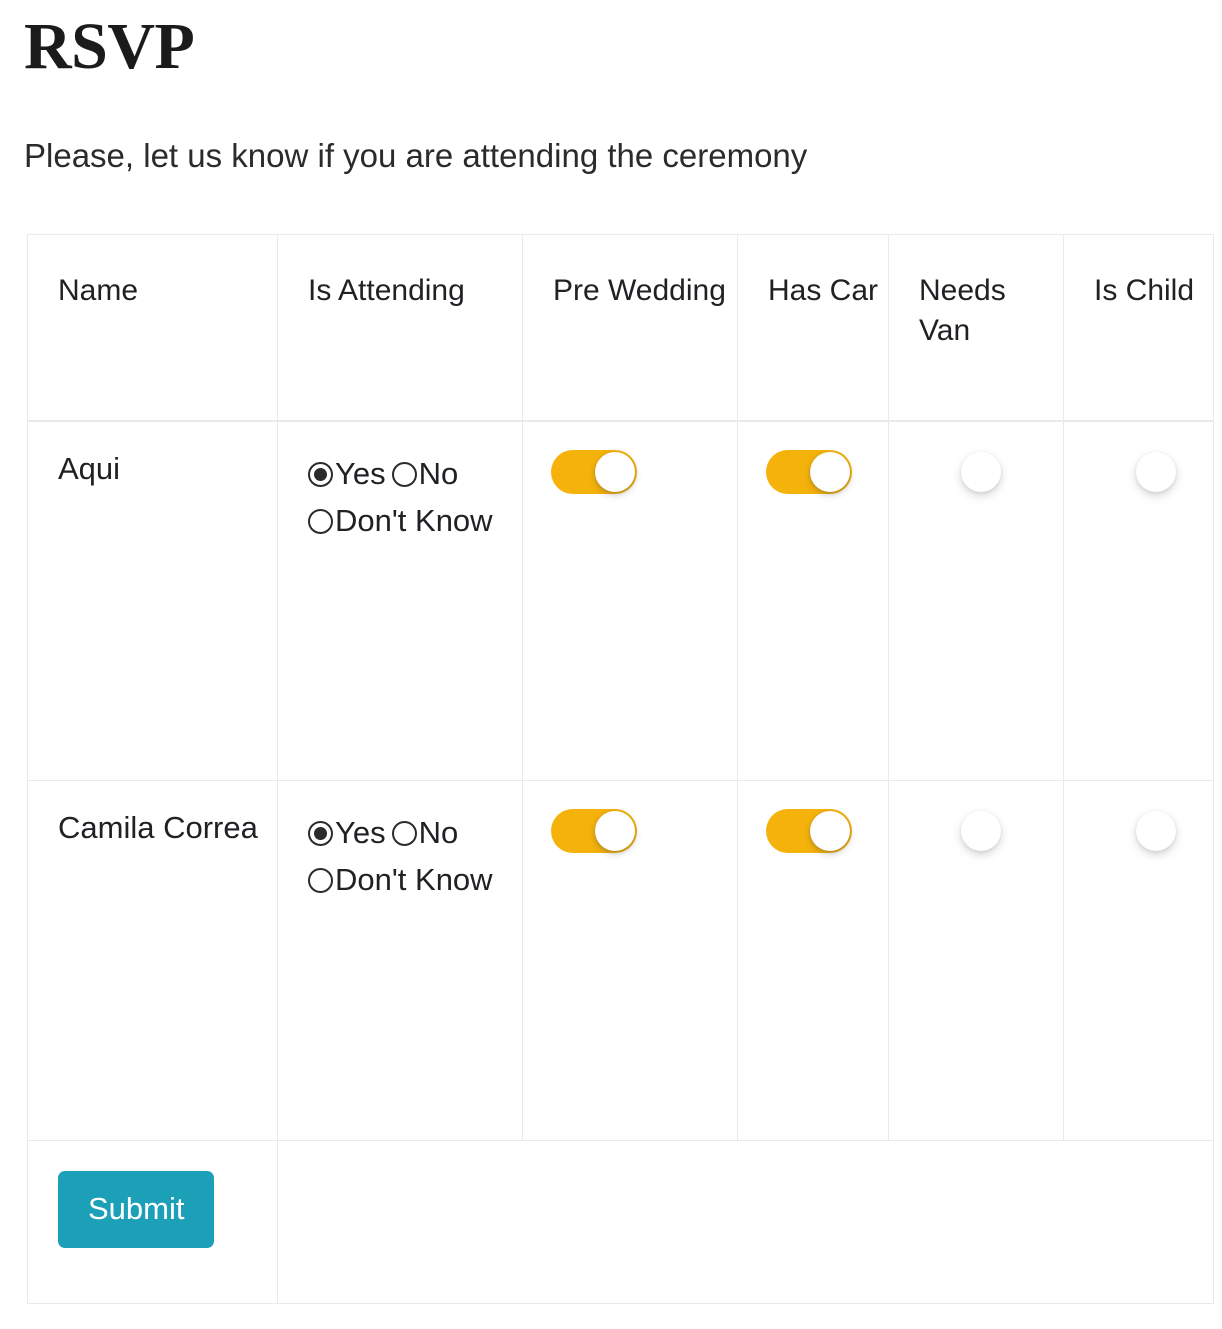  I want to click on column-header-has-car: Has Car, so click(813, 328).